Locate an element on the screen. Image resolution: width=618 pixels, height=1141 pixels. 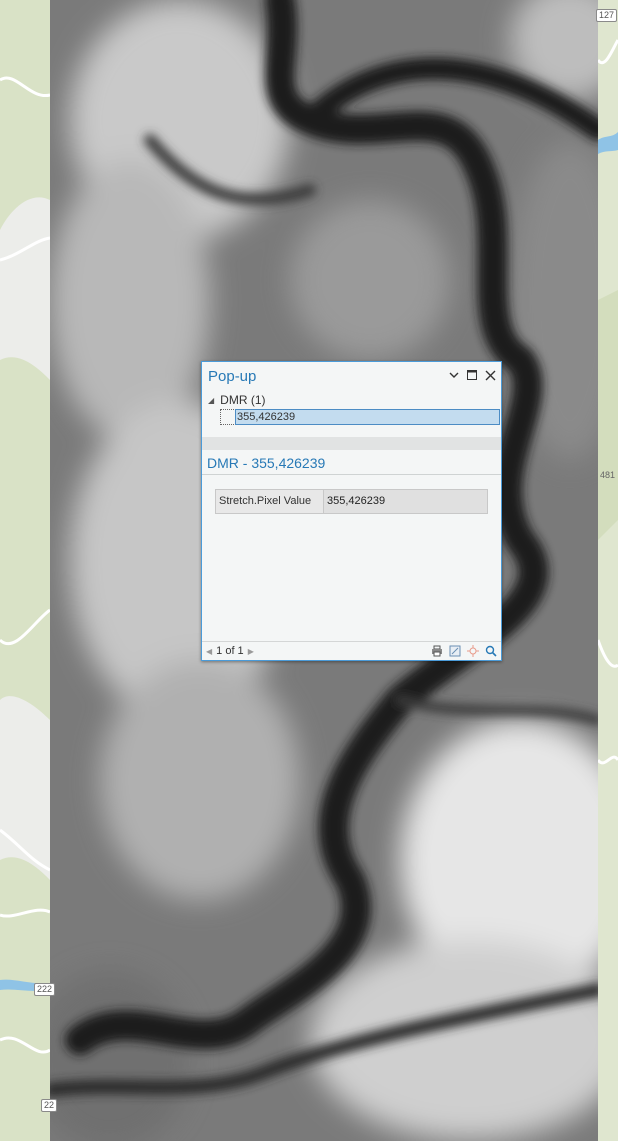
footer-tools is located at coordinates (463, 650).